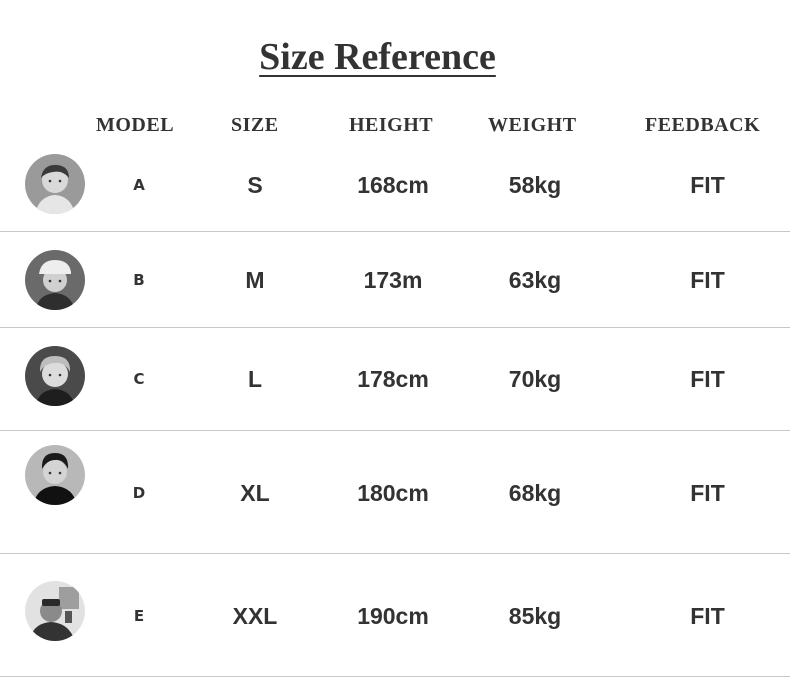 The image size is (790, 700). I want to click on height-cell: 190cm, so click(393, 616).